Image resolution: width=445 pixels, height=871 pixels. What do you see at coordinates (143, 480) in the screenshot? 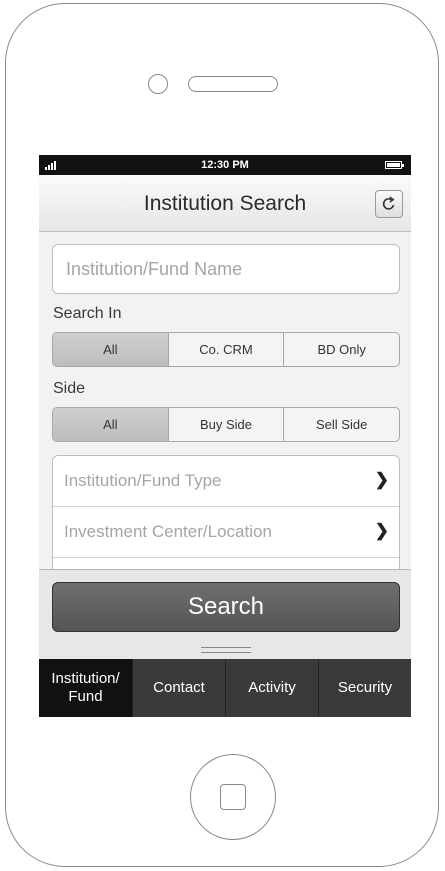
I see `filter-item-label: Institution/Fund Type` at bounding box center [143, 480].